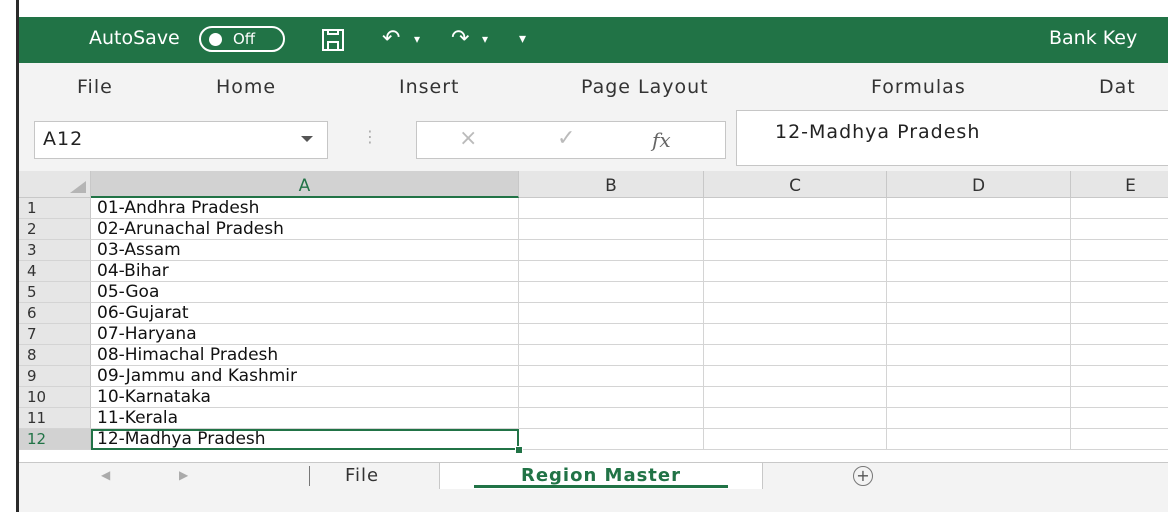 Image resolution: width=1168 pixels, height=512 pixels. What do you see at coordinates (417, 39) in the screenshot?
I see `undo-dropdown-icon: ▾` at bounding box center [417, 39].